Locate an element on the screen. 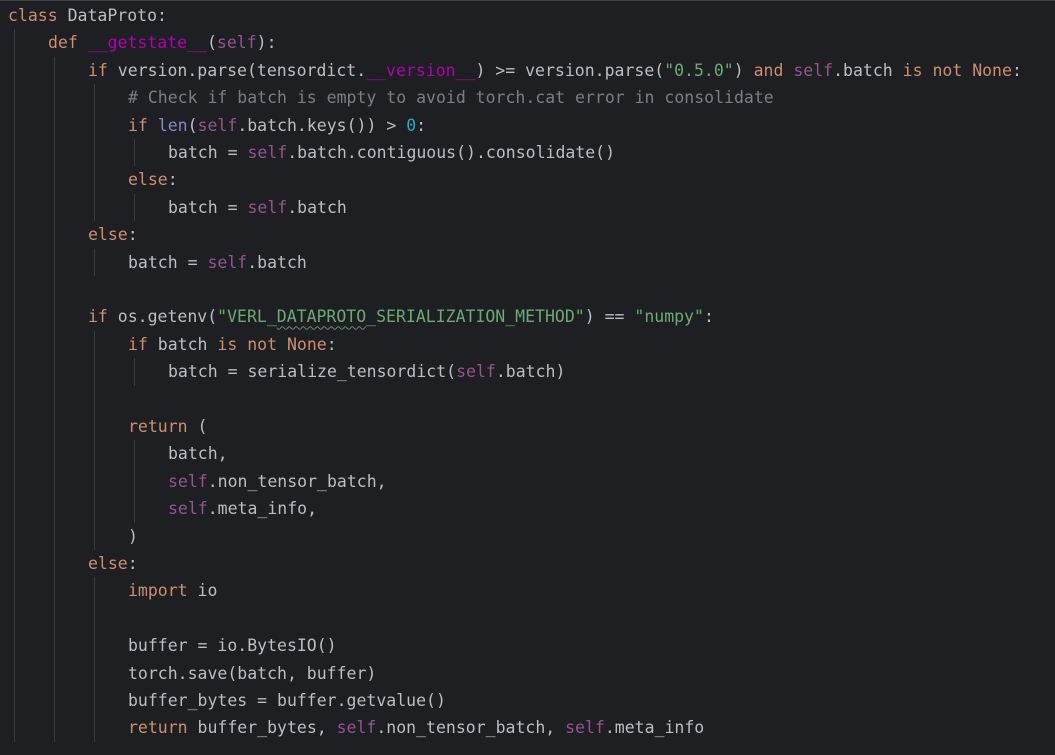 The height and width of the screenshot is (755, 1055). code-token-keyword: import is located at coordinates (158, 591).